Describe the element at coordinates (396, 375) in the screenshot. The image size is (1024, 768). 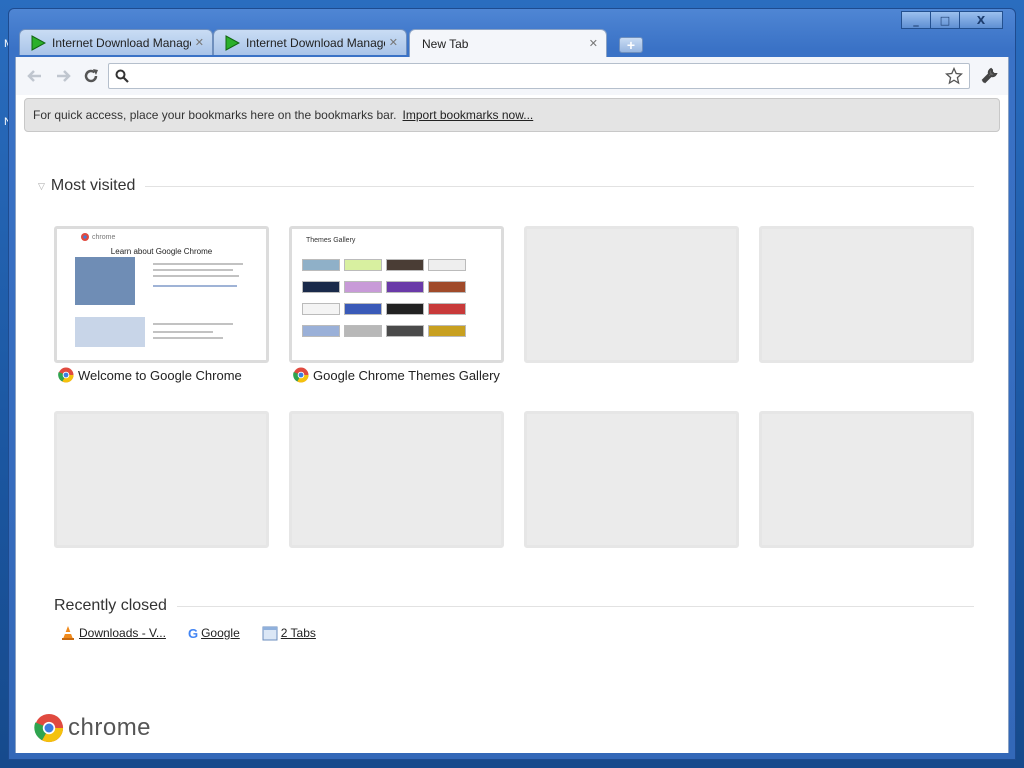
I see `tile-label: Google Chrome Themes Gallery` at that location.